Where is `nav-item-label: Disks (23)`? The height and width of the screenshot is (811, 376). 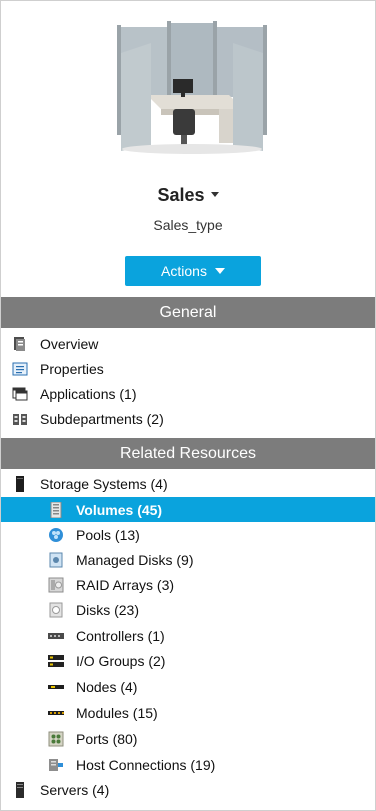
nav-item-label: Disks (23) is located at coordinates (108, 609).